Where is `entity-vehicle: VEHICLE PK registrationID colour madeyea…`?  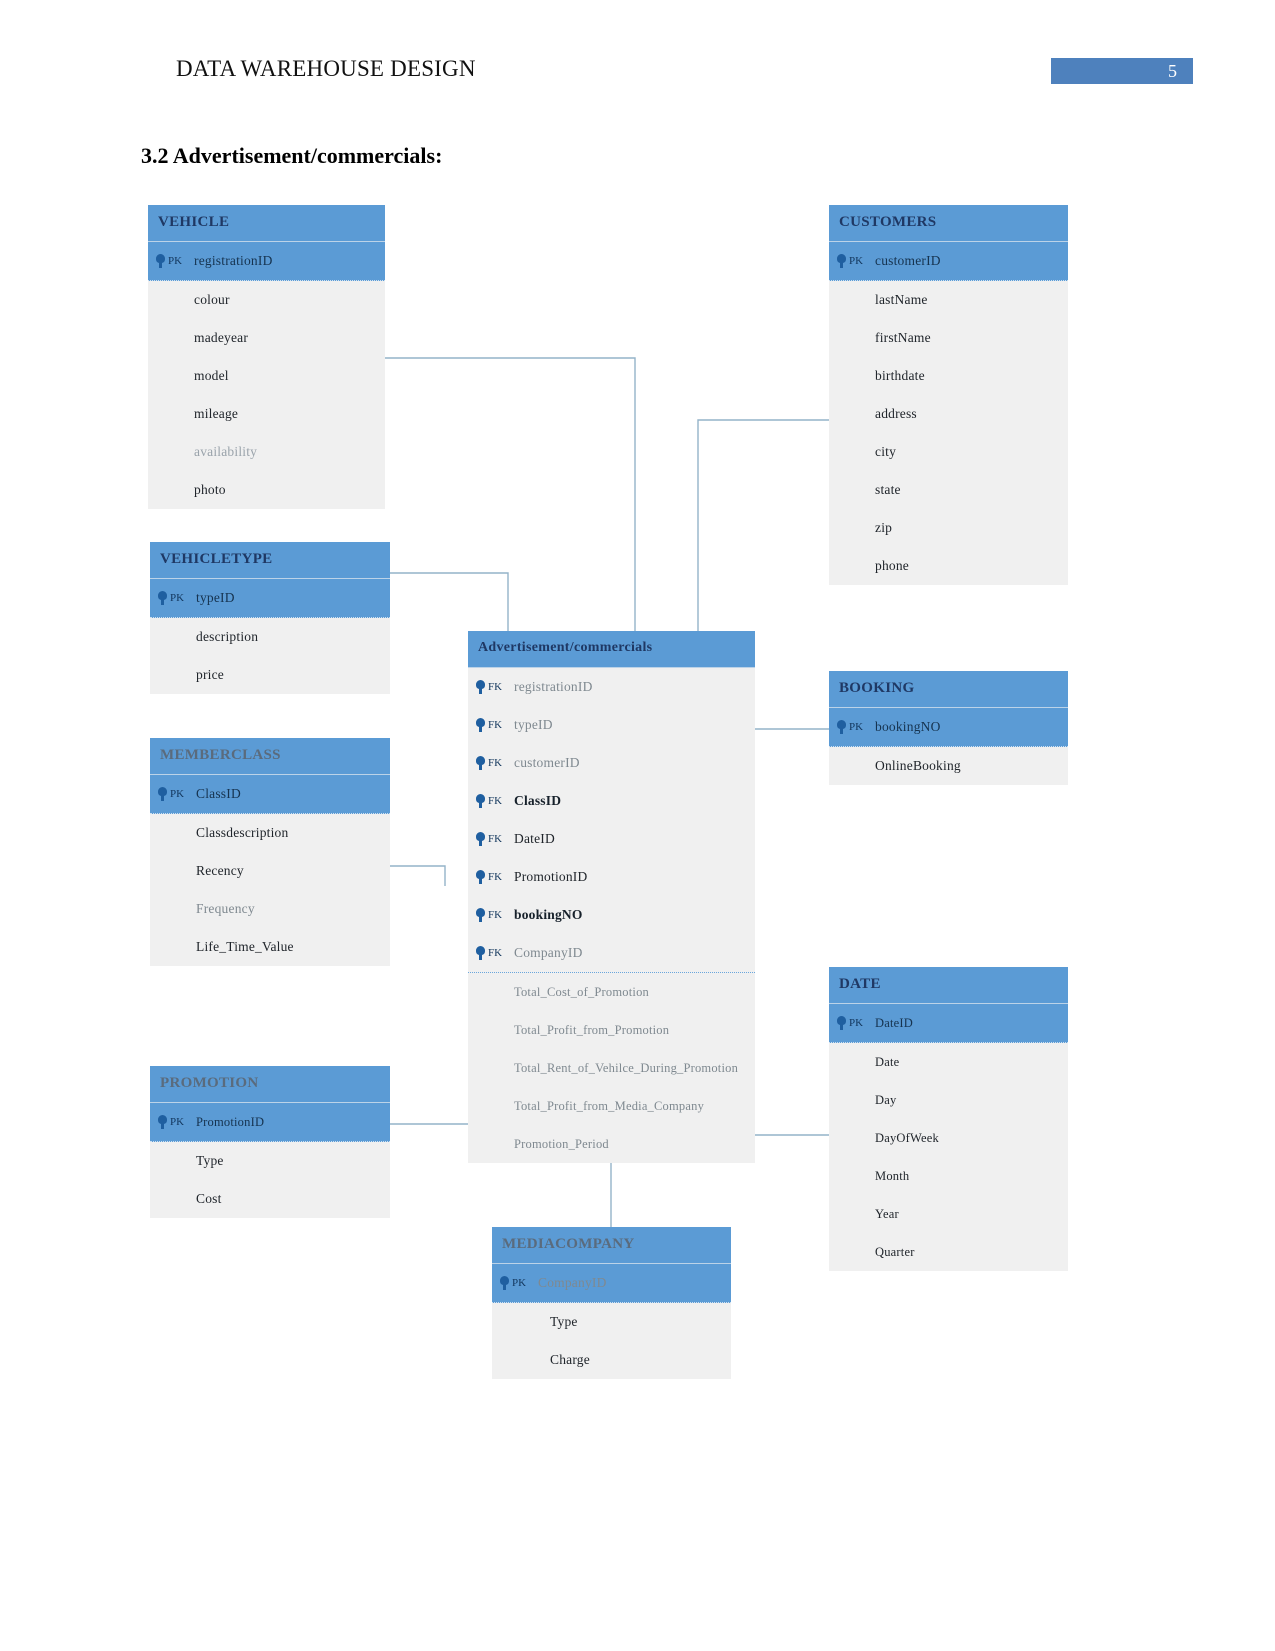
entity-vehicle: VEHICLE PK registrationID colour madeyea… is located at coordinates (266, 357).